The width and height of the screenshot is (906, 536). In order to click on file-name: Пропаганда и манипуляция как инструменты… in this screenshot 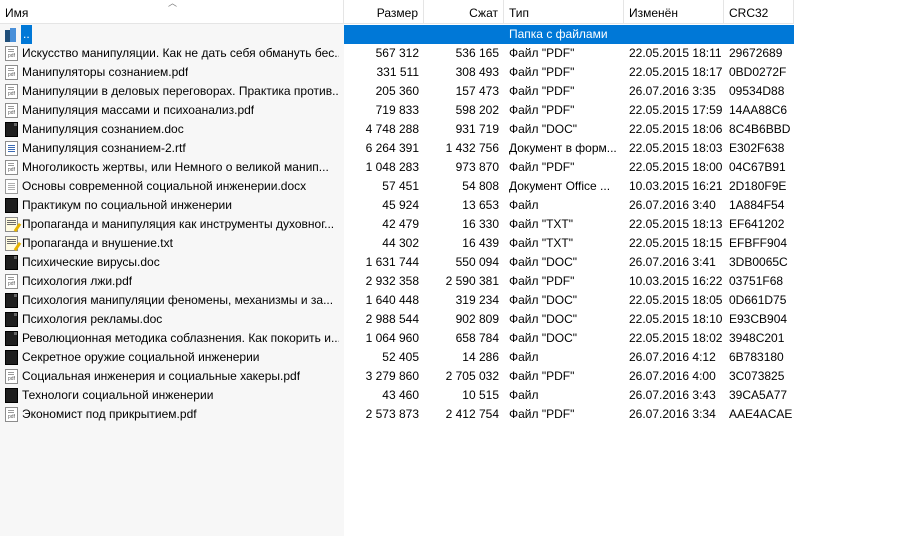, I will do `click(178, 224)`.